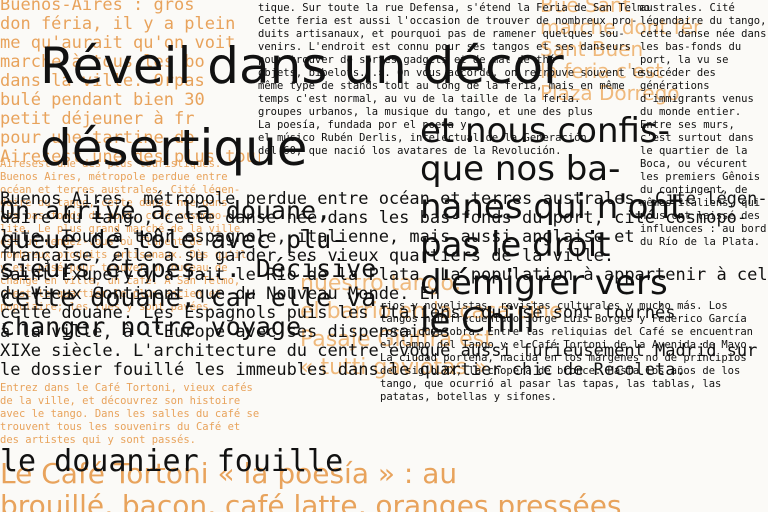 The height and width of the screenshot is (512, 768). What do you see at coordinates (174, 148) in the screenshot?
I see `headline-desertique: désertique` at bounding box center [174, 148].